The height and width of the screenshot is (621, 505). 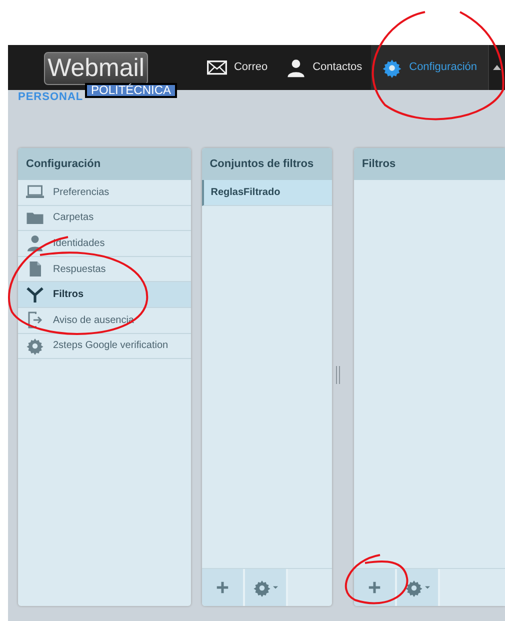 I want to click on nav-tab: Contactos, so click(x=324, y=67).